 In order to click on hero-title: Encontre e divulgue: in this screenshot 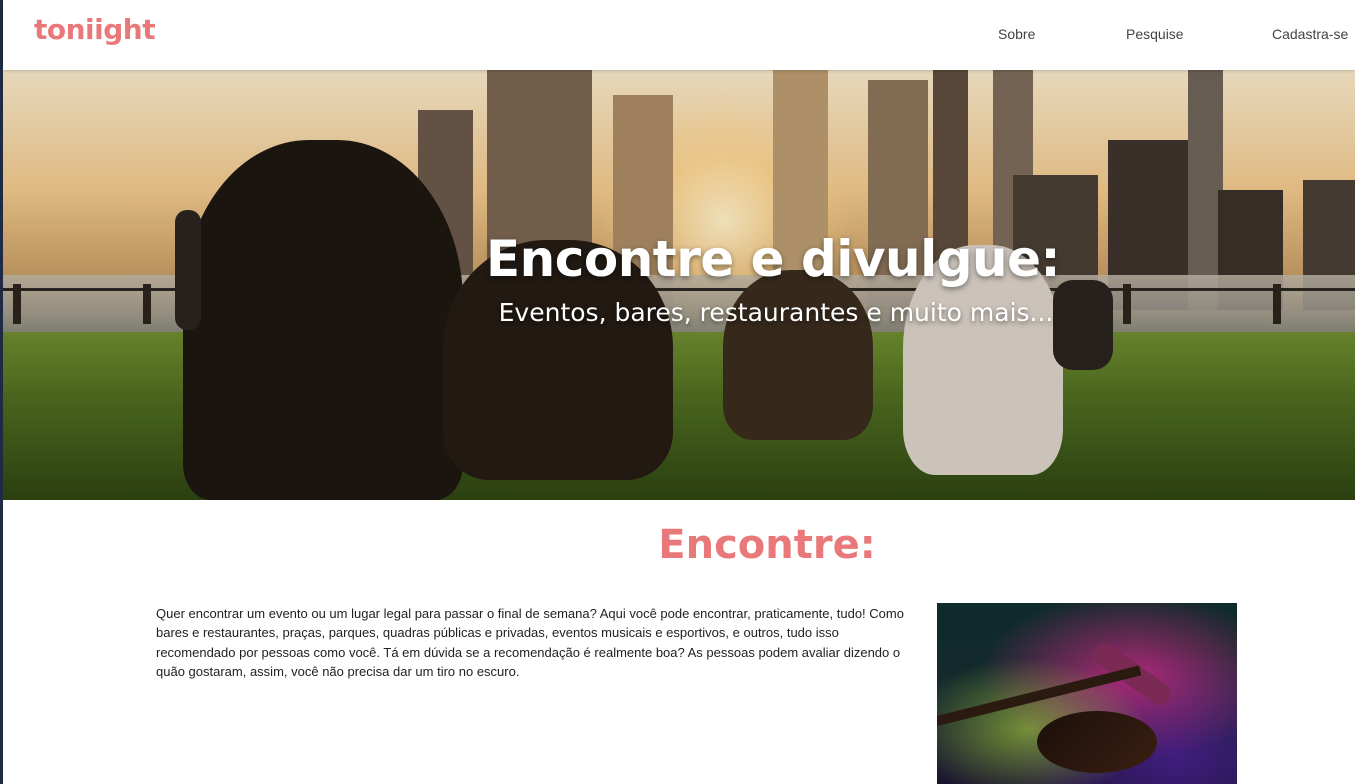, I will do `click(773, 259)`.